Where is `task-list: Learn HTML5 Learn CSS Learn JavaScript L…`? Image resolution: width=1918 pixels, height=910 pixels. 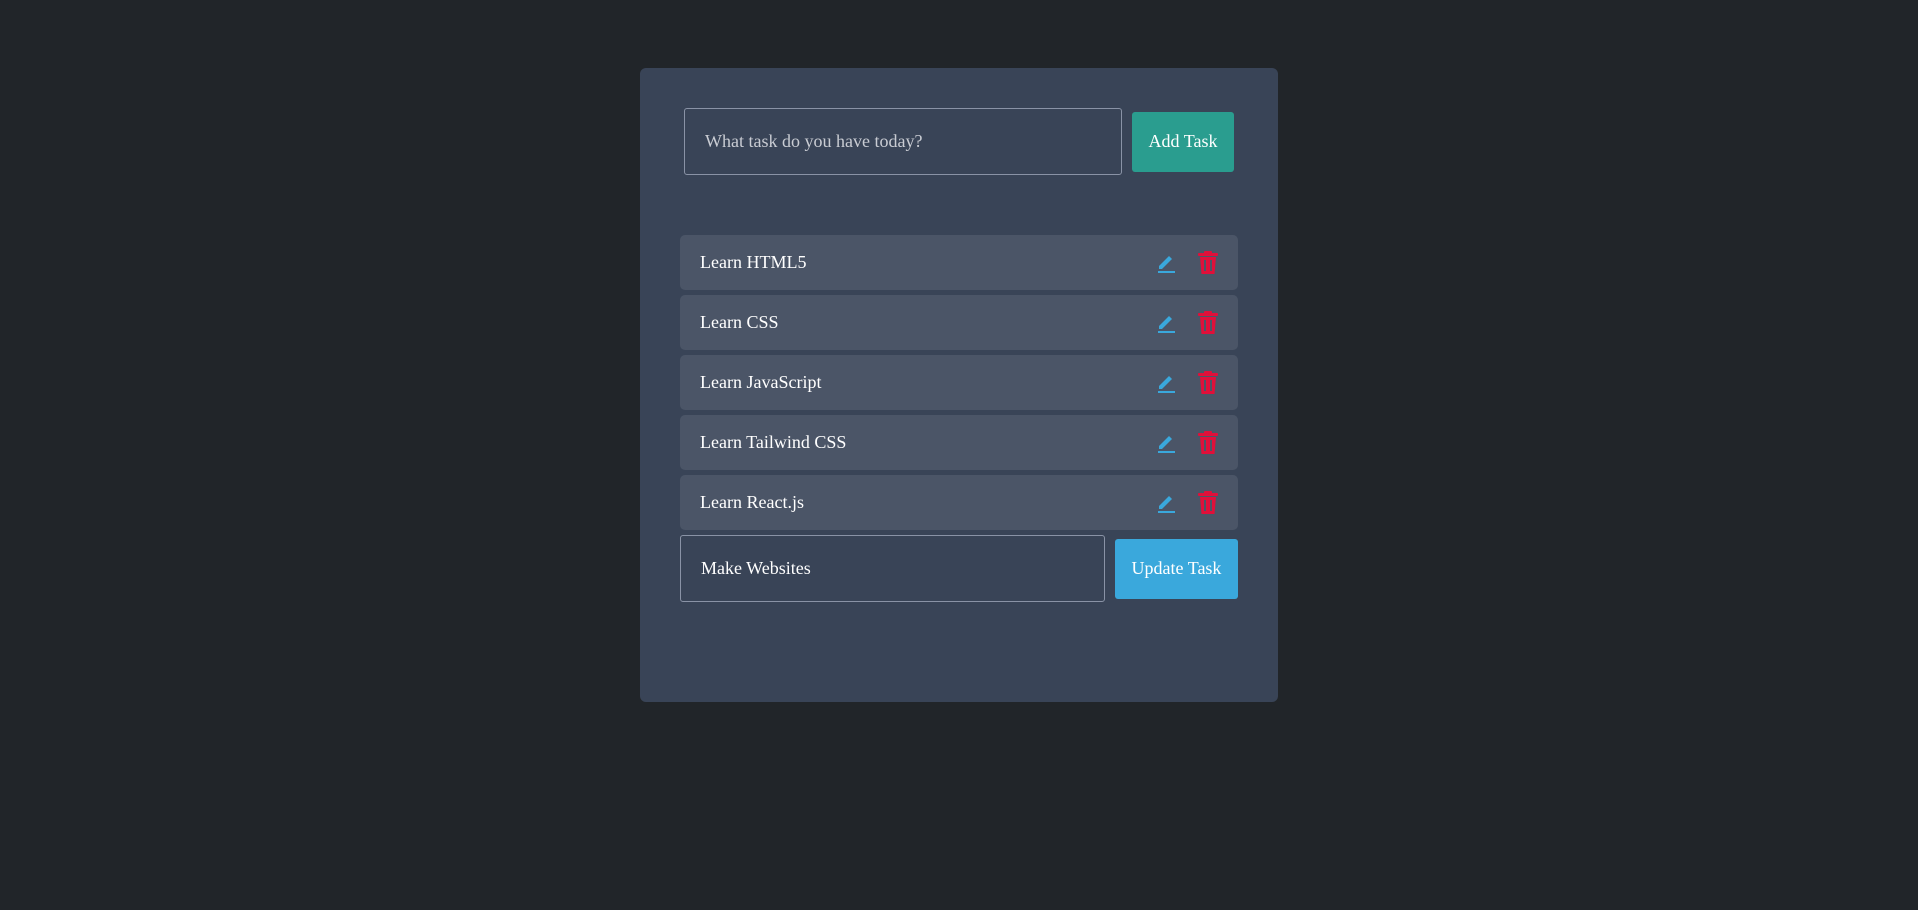
task-list: Learn HTML5 Learn CSS Learn JavaScript L… is located at coordinates (959, 418).